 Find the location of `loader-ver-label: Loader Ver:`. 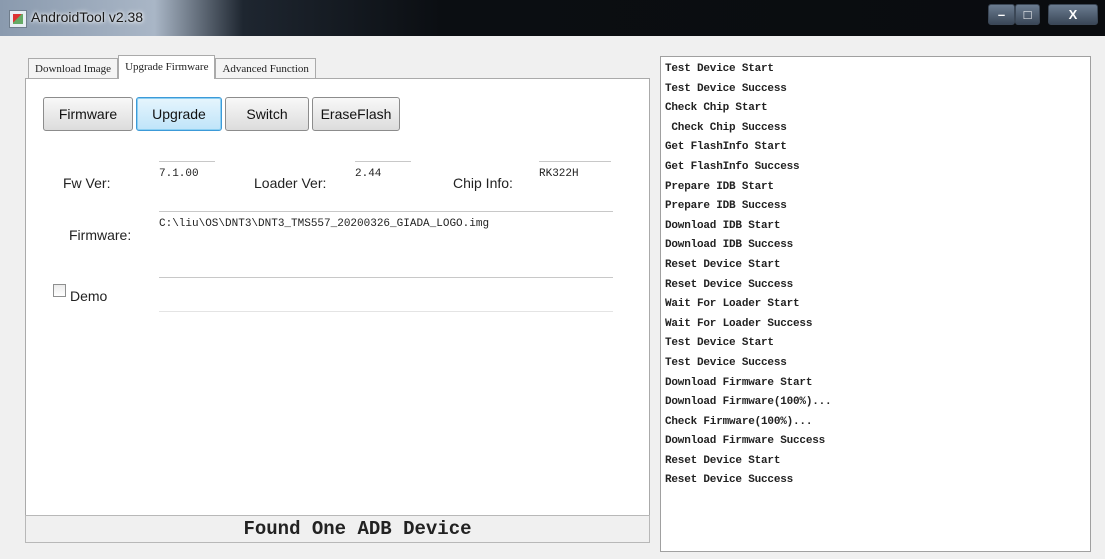

loader-ver-label: Loader Ver: is located at coordinates (290, 183).